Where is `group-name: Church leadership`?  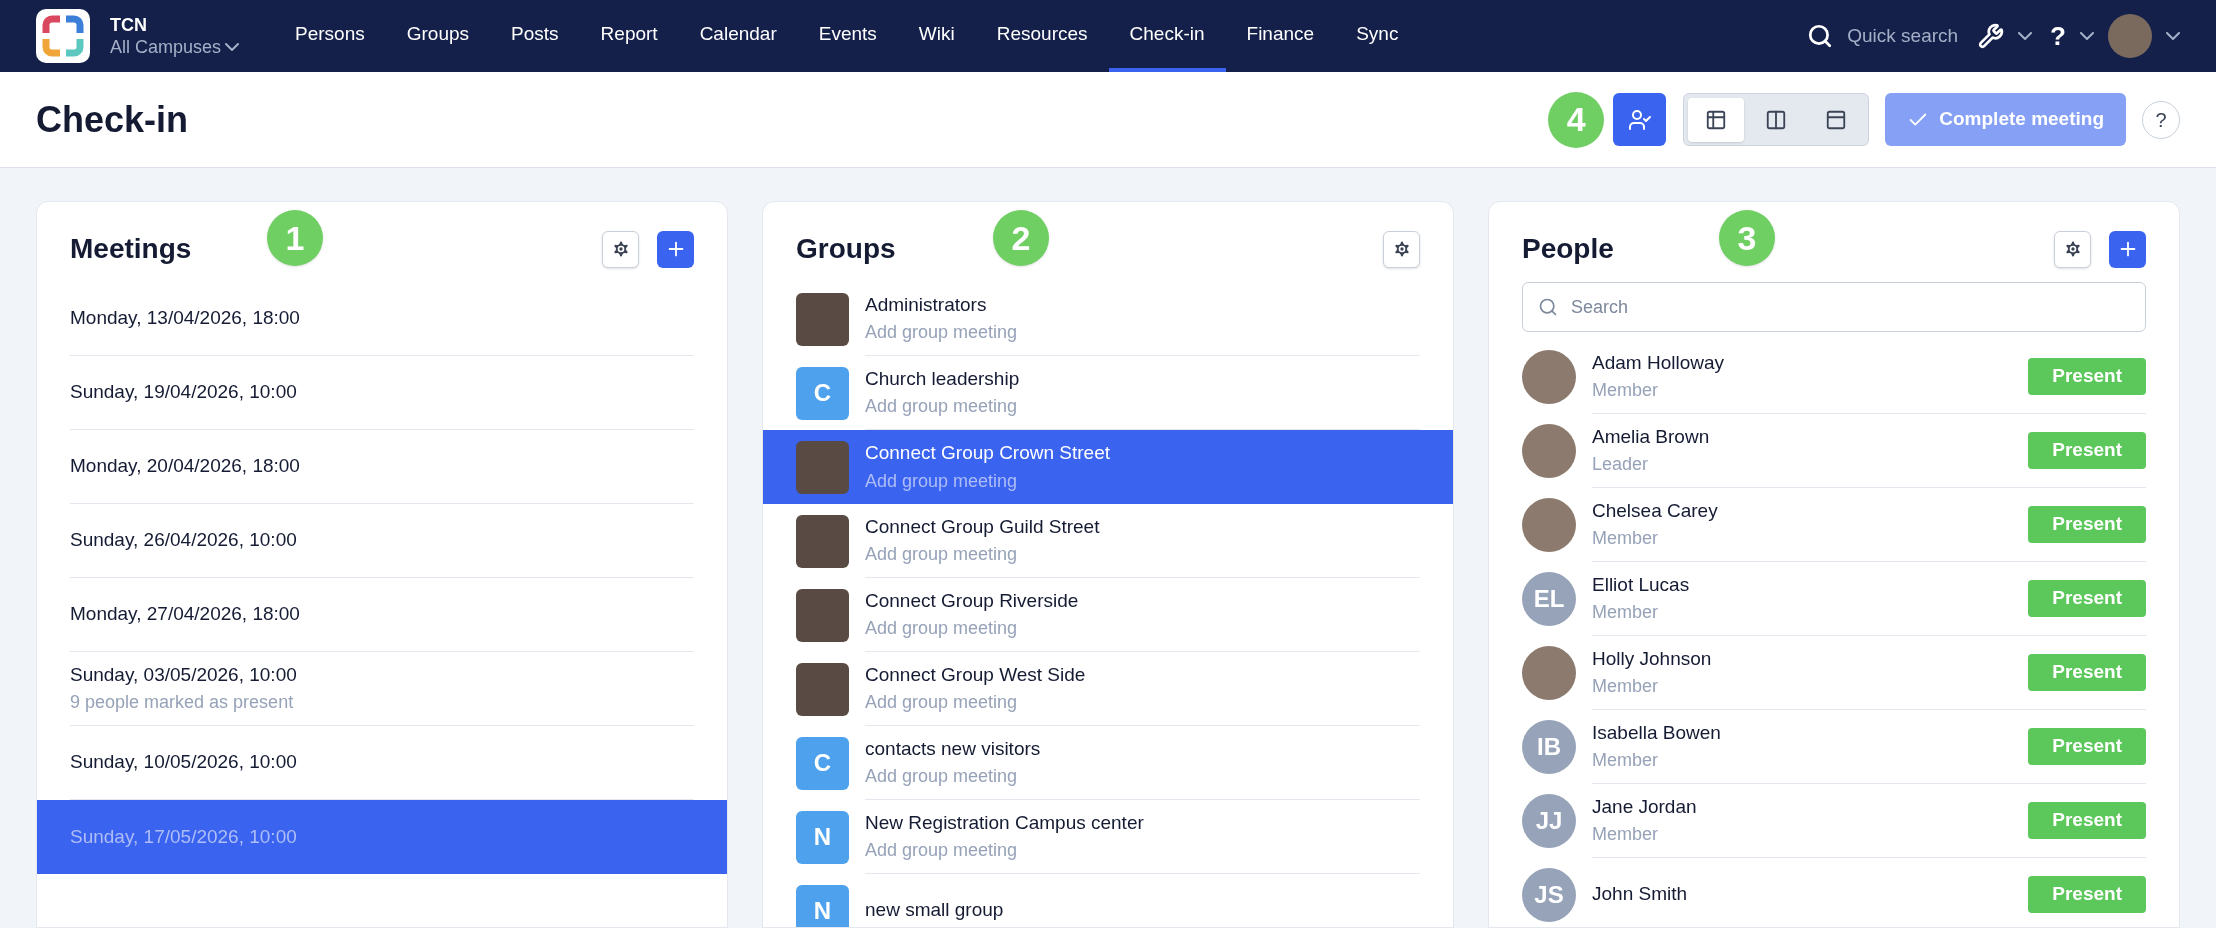 group-name: Church leadership is located at coordinates (943, 378).